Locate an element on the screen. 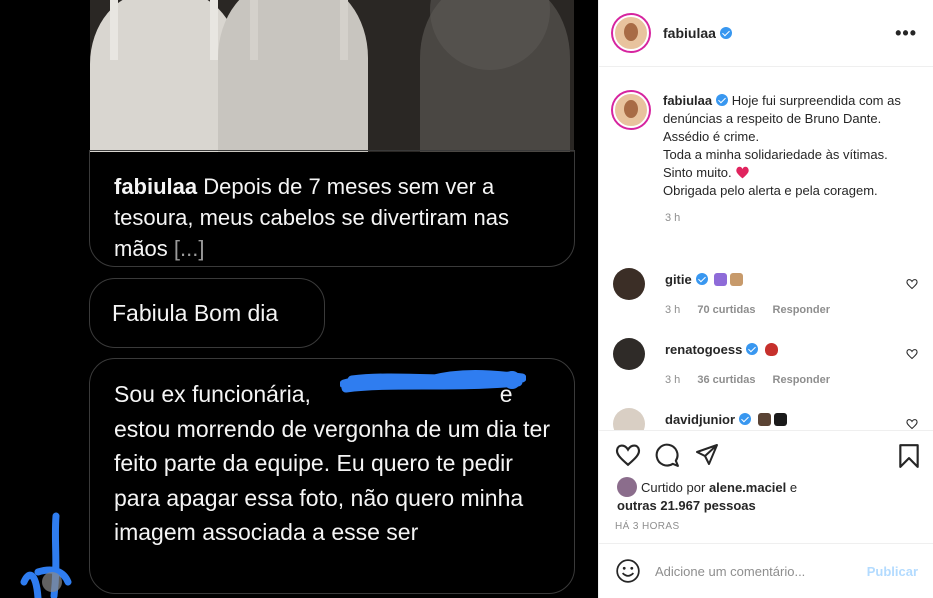 The height and width of the screenshot is (598, 933). comment-username: renatogoess is located at coordinates (703, 349).